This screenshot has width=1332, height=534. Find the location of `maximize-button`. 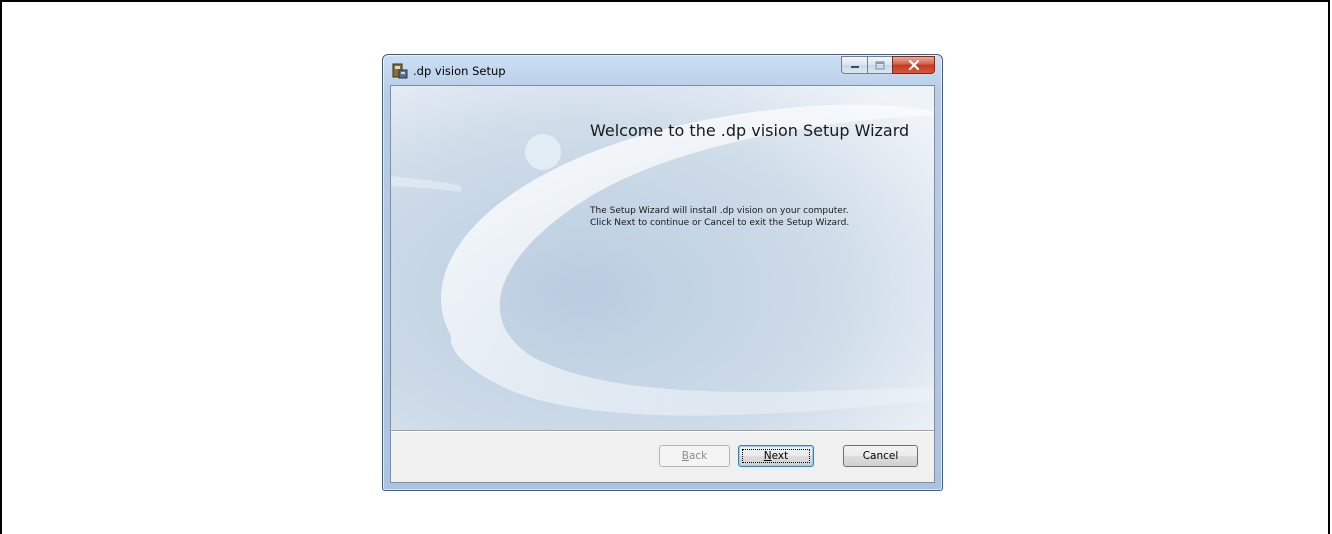

maximize-button is located at coordinates (879, 65).